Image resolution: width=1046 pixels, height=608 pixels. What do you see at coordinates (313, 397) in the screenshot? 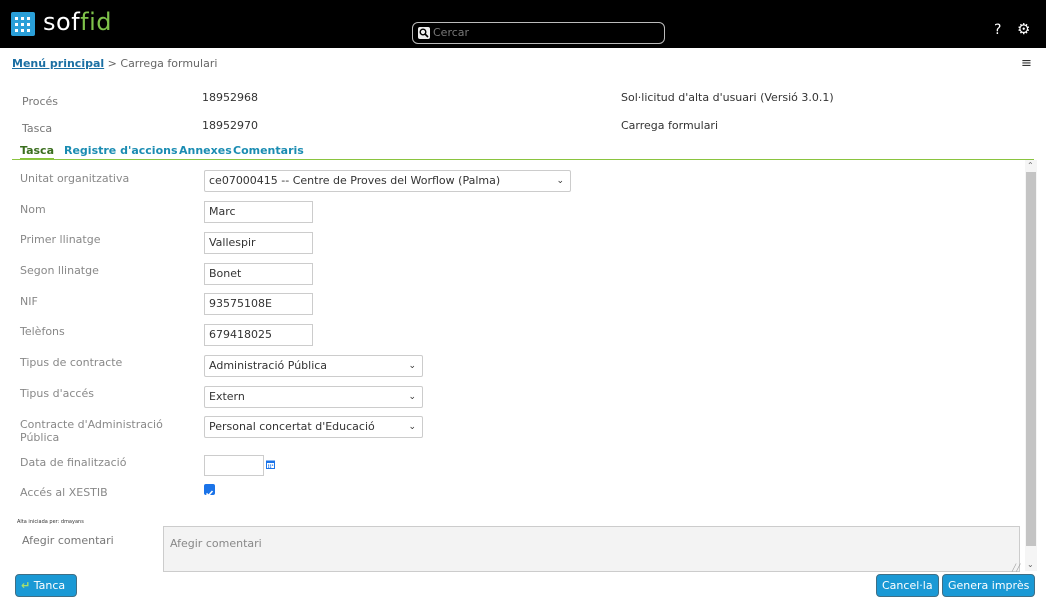
I see `tipus-acces-select: Extern ⌄` at bounding box center [313, 397].